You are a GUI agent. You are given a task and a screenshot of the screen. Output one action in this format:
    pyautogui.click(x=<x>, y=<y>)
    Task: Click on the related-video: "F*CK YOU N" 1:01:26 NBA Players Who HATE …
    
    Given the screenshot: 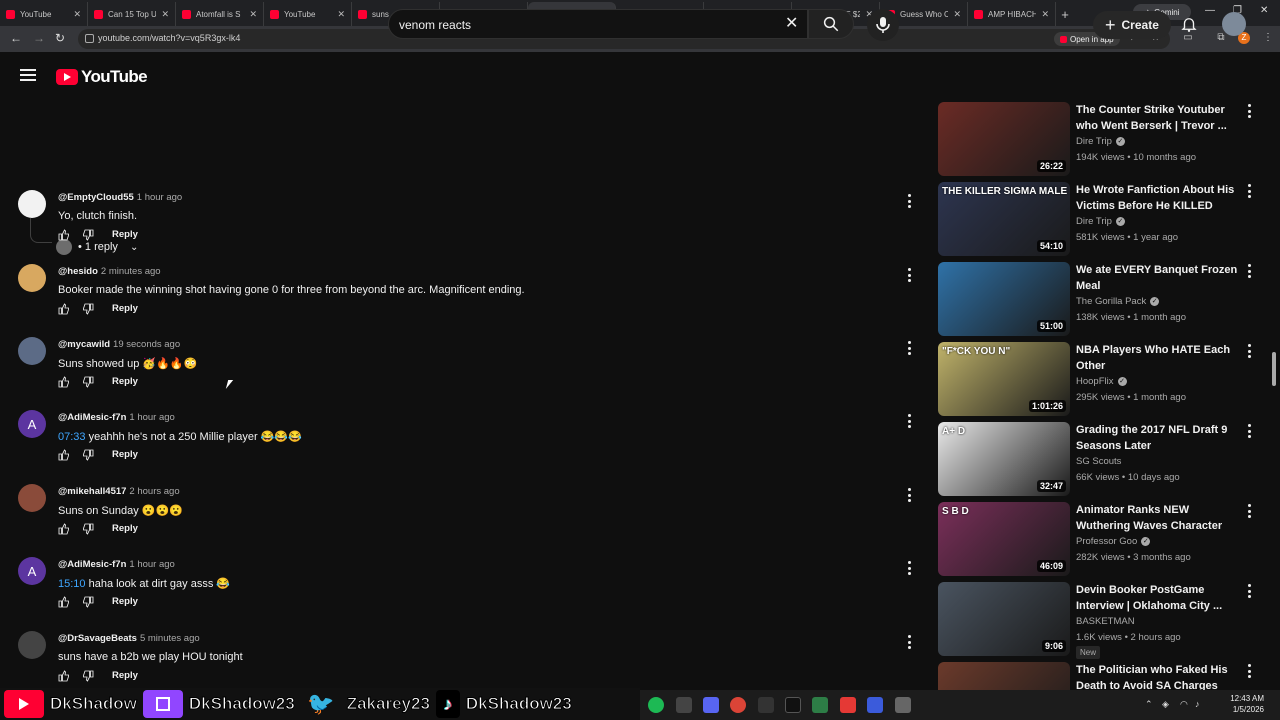 What is the action you would take?
    pyautogui.click(x=1098, y=378)
    